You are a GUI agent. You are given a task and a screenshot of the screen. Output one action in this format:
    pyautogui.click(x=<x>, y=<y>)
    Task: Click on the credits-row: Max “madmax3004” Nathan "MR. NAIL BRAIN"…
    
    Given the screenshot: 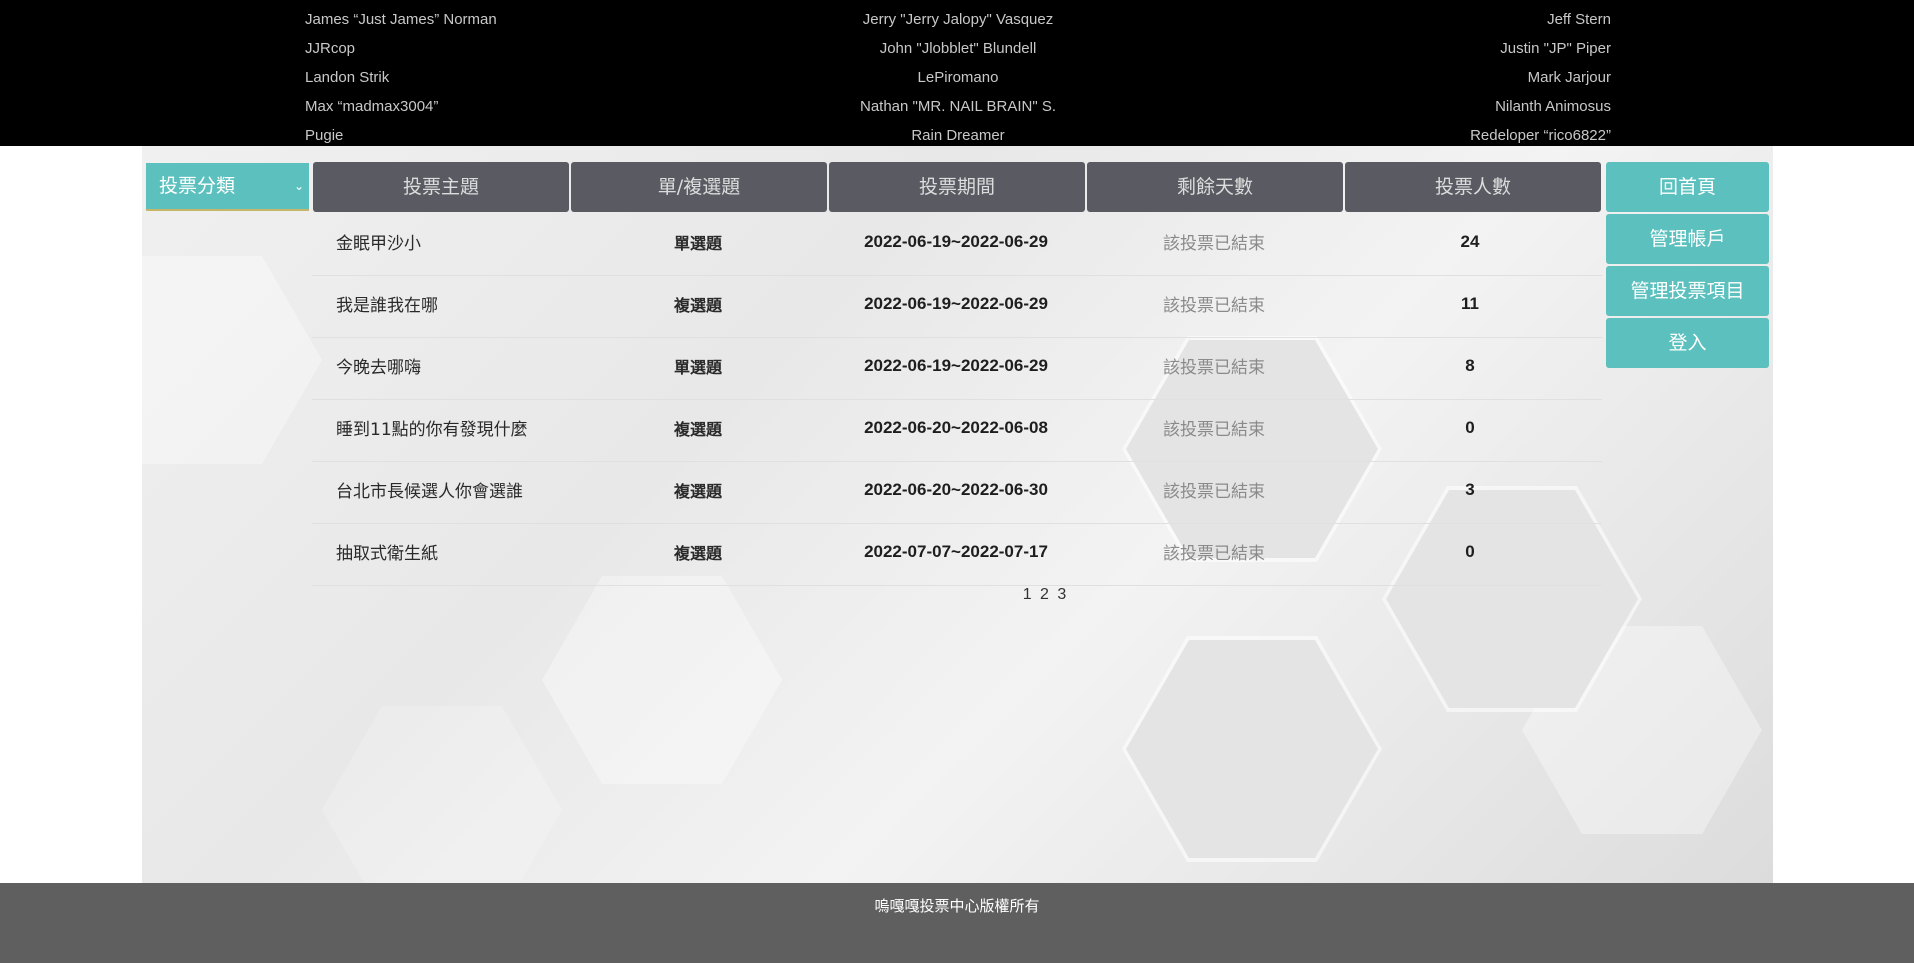 What is the action you would take?
    pyautogui.click(x=957, y=104)
    